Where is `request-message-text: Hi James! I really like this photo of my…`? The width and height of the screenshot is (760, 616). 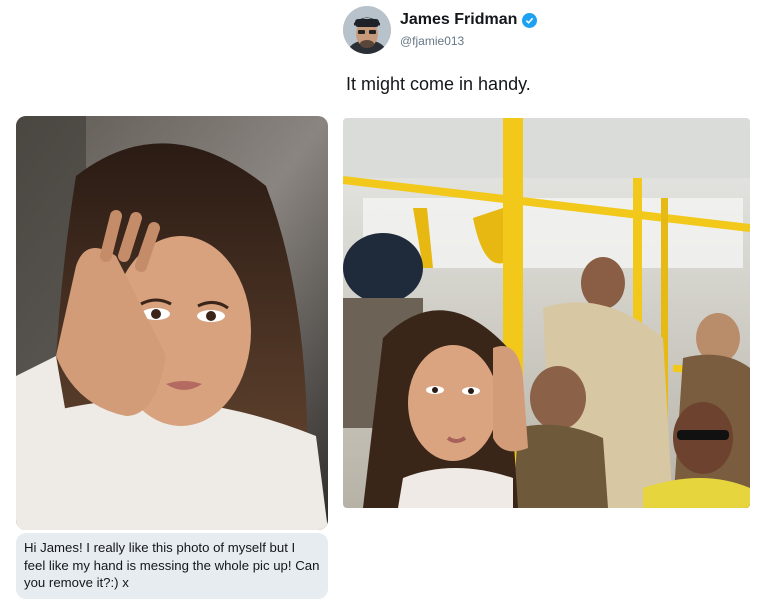 request-message-text: Hi James! I really like this photo of my… is located at coordinates (172, 565).